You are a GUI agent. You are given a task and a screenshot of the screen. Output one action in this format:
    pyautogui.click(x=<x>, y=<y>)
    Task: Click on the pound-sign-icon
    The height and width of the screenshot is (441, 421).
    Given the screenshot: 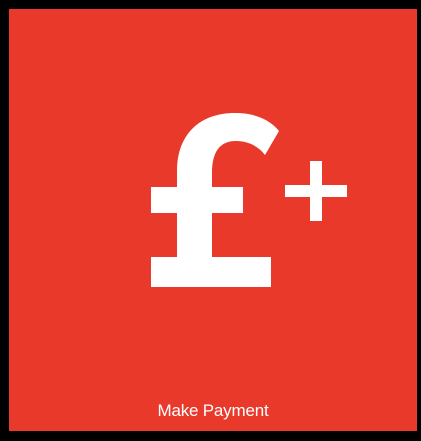 What is the action you would take?
    pyautogui.click(x=215, y=200)
    